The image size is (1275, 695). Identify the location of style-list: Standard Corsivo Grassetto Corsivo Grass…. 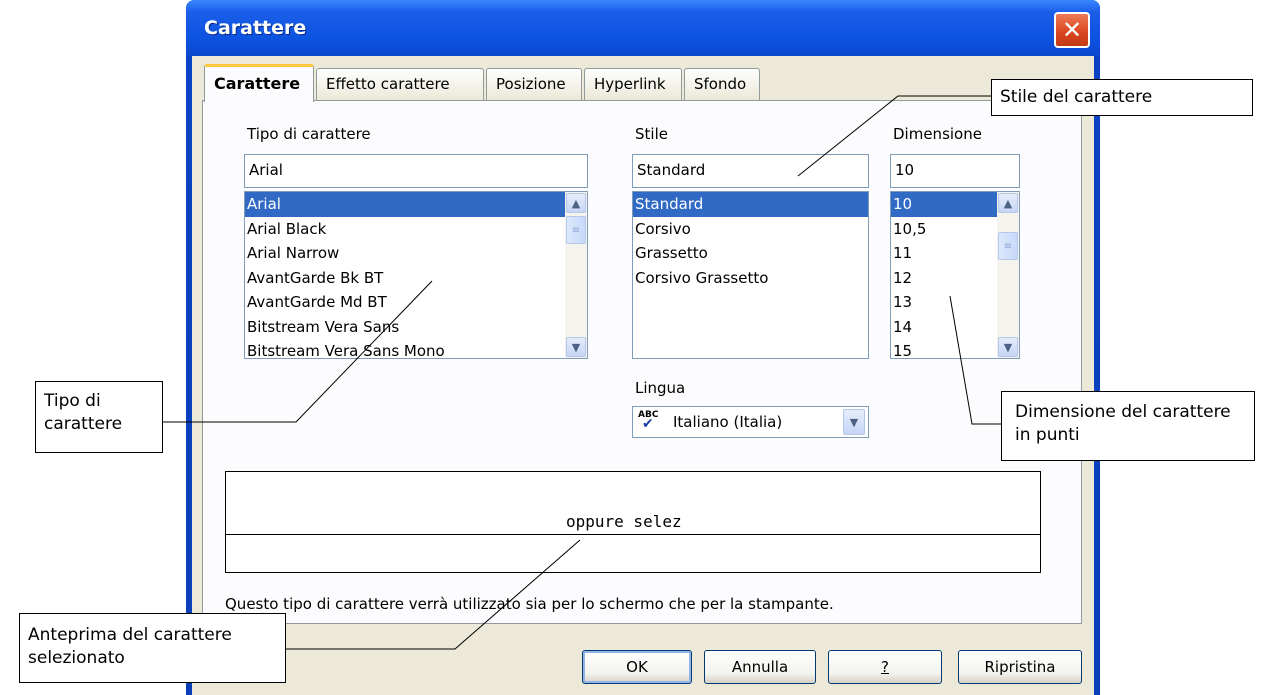
(750, 275).